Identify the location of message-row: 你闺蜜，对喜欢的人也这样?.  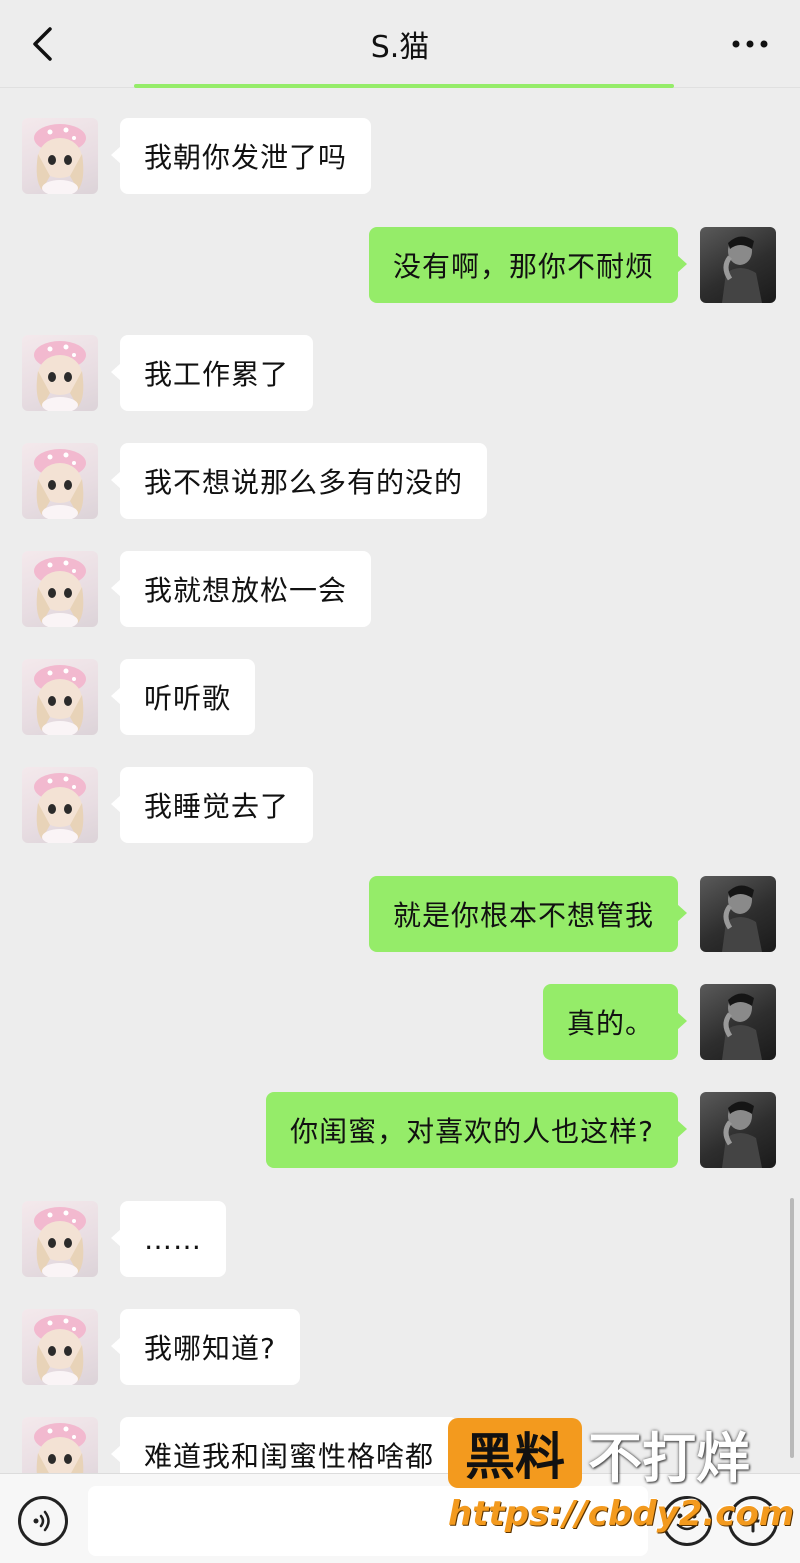
(400, 1132).